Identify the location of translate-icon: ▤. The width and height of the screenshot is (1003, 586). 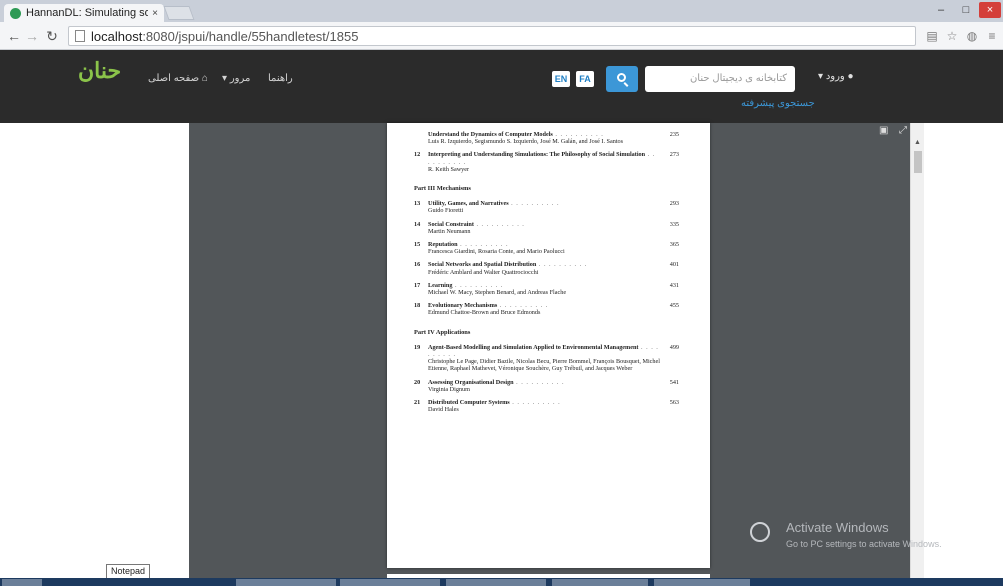
(932, 36).